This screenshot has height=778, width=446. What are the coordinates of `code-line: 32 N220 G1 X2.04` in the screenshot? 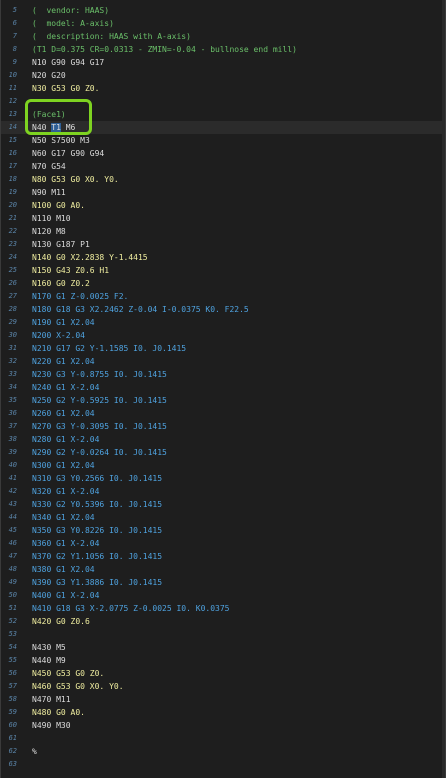 It's located at (223, 361).